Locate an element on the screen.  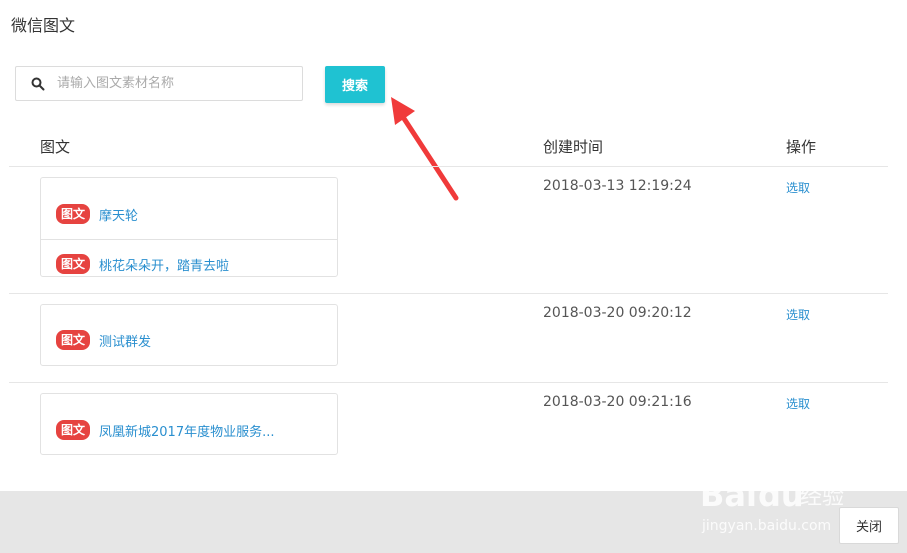
created-time: 2018-03-20 09:21:16 is located at coordinates (617, 402).